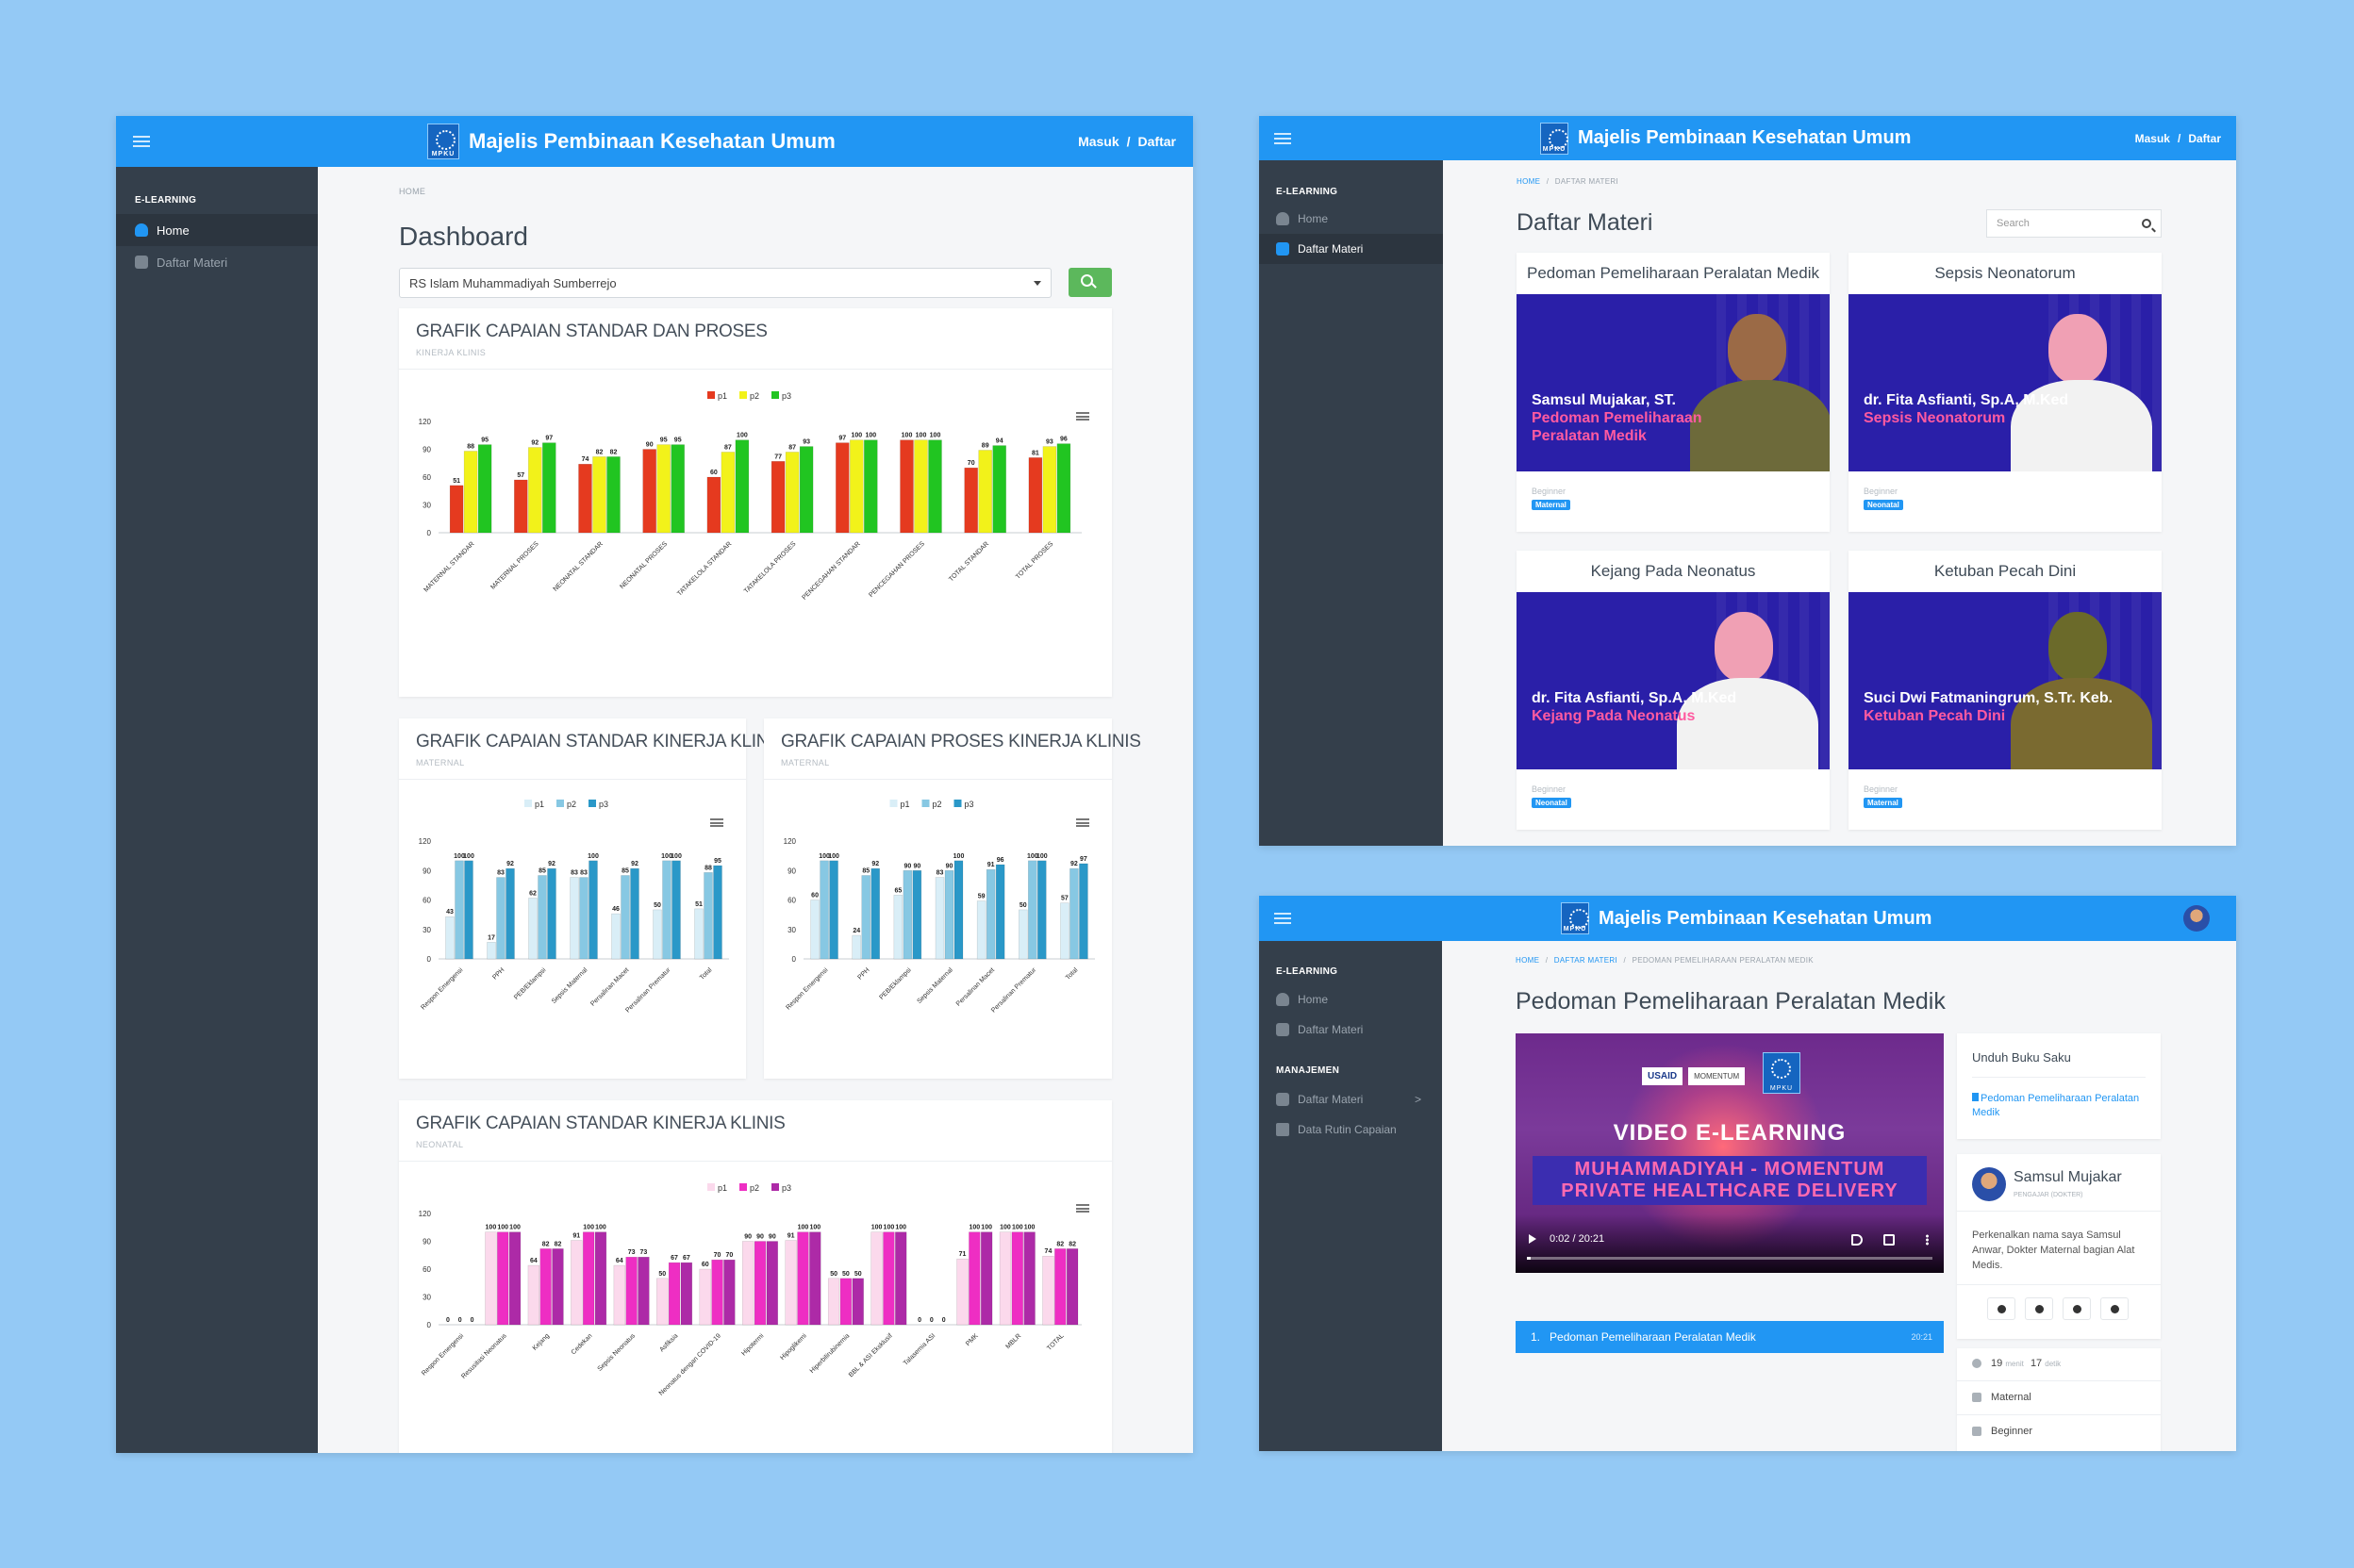  What do you see at coordinates (1282, 1129) in the screenshot?
I see `file-icon` at bounding box center [1282, 1129].